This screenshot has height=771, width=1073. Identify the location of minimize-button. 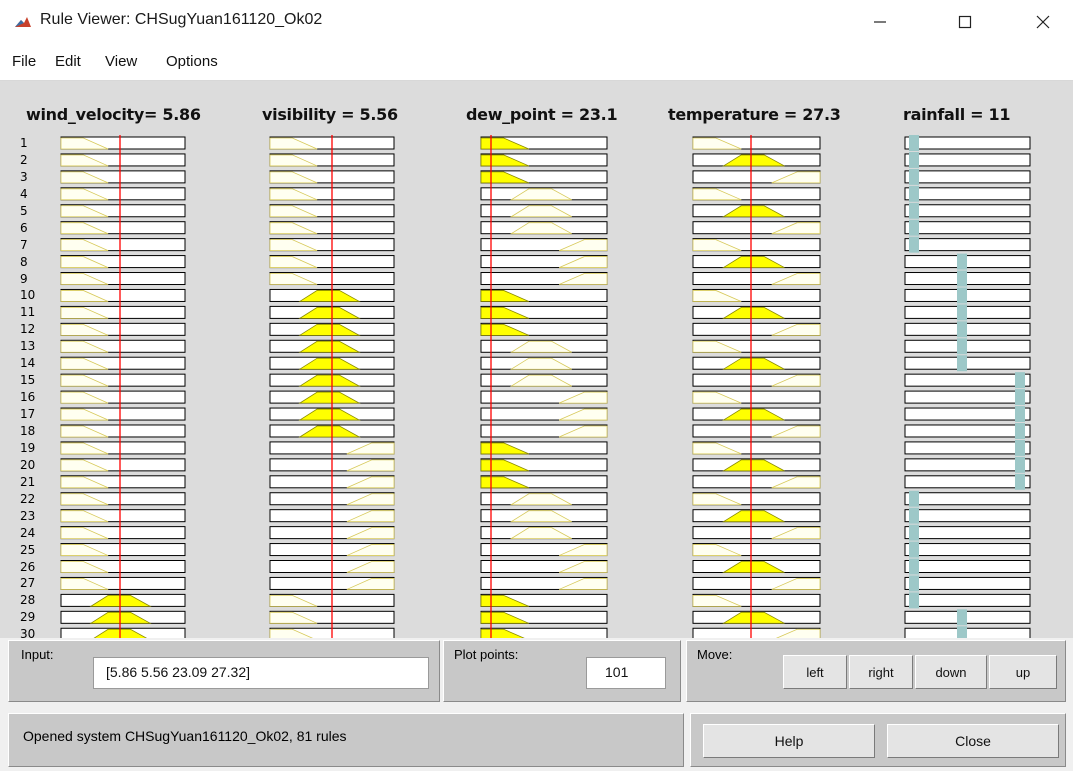
(880, 22).